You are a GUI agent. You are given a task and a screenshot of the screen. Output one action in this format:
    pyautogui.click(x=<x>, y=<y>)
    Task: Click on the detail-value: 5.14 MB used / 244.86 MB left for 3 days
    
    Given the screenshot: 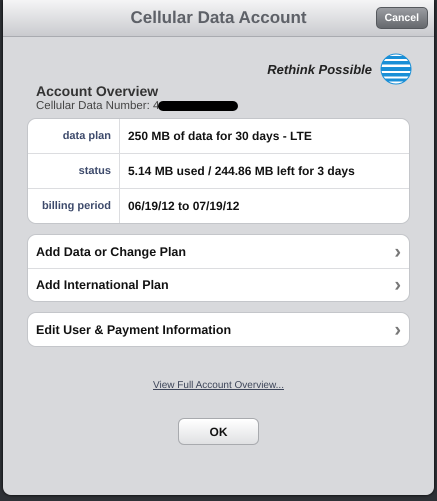 What is the action you would take?
    pyautogui.click(x=241, y=171)
    